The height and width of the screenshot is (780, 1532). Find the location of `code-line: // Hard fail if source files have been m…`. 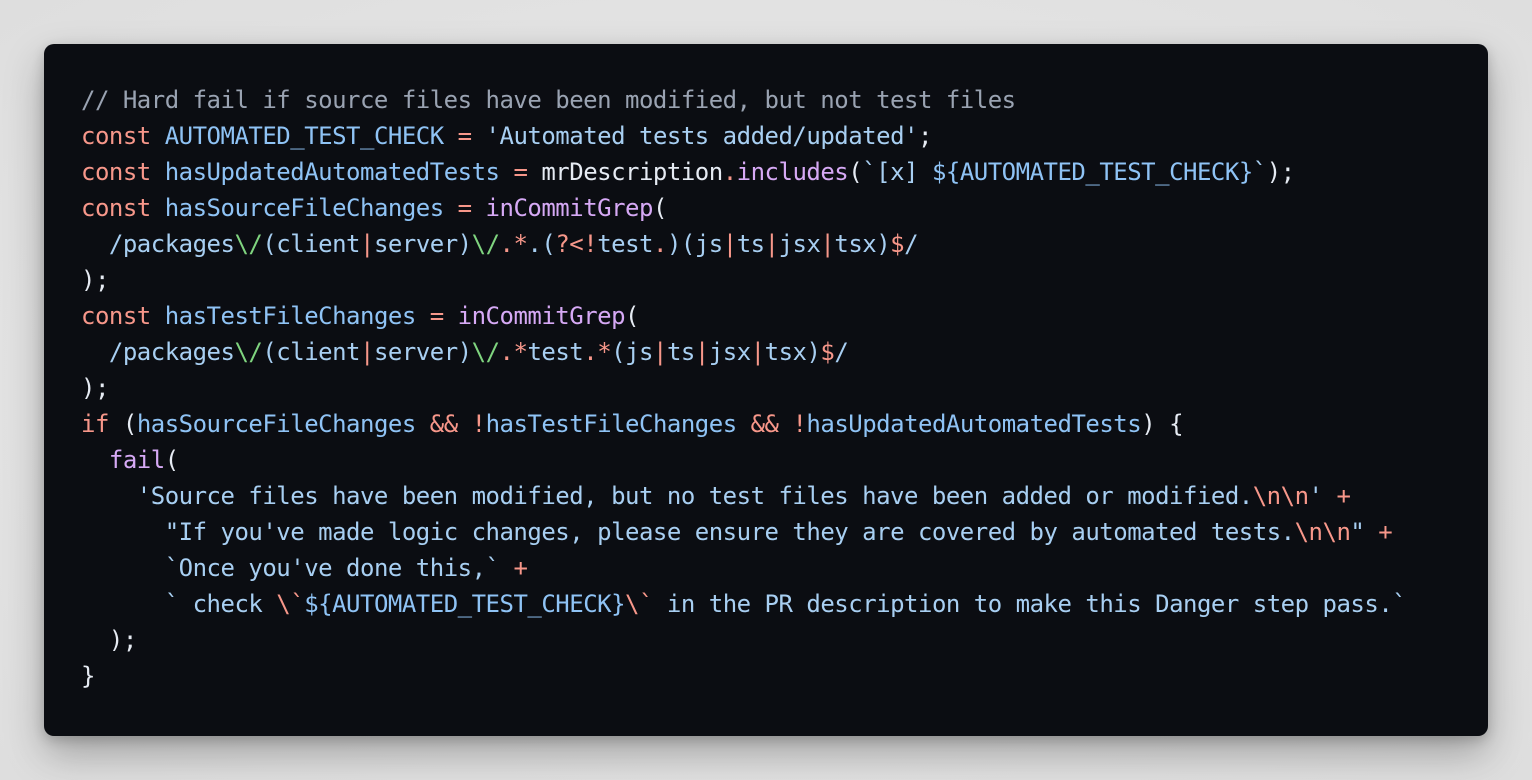

code-line: // Hard fail if source files have been m… is located at coordinates (784, 100).